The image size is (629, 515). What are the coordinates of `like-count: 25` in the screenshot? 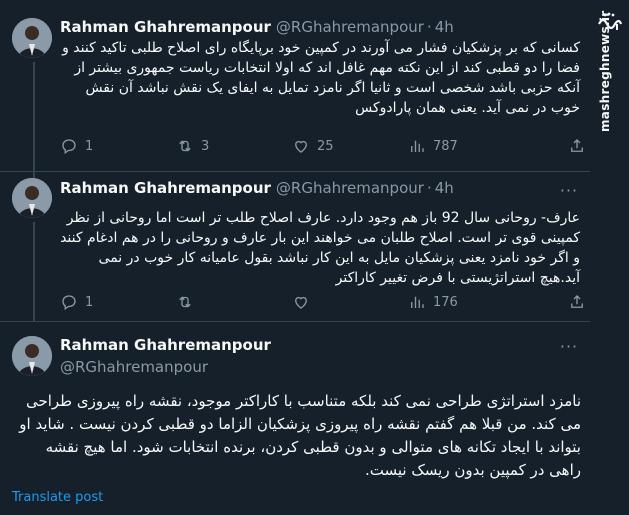 It's located at (325, 146).